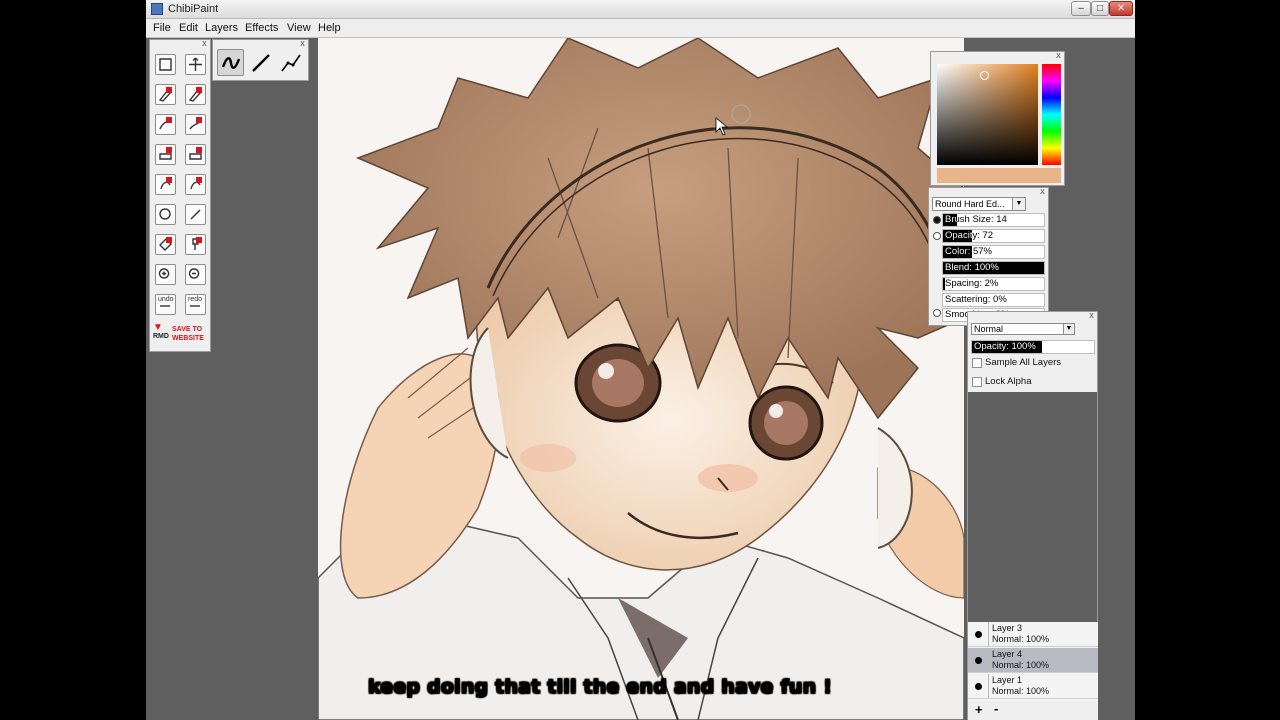 This screenshot has width=1280, height=720. I want to click on save-to-website-button: ▼ RMD SAVE TO WEBSITE, so click(180, 333).